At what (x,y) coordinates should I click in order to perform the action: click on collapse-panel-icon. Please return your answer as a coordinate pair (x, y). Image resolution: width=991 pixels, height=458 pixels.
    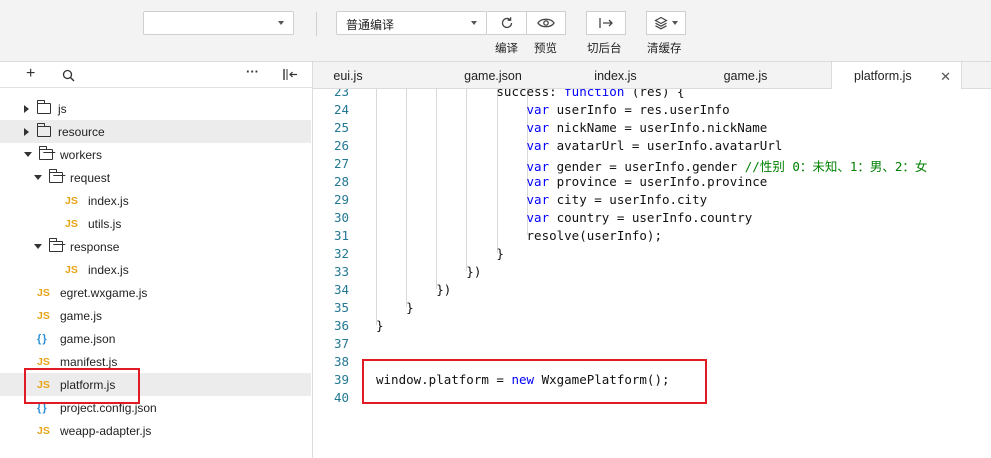
    Looking at the image, I should click on (290, 74).